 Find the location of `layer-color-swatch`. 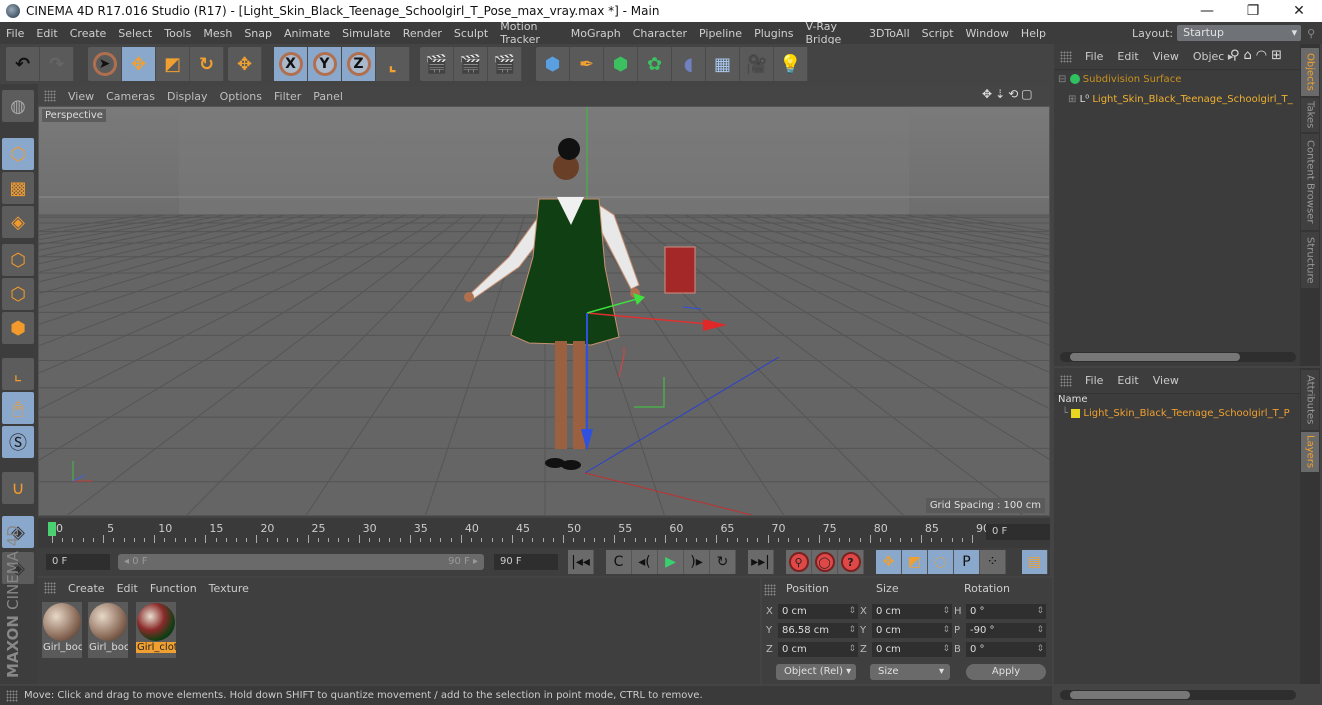

layer-color-swatch is located at coordinates (1076, 413).